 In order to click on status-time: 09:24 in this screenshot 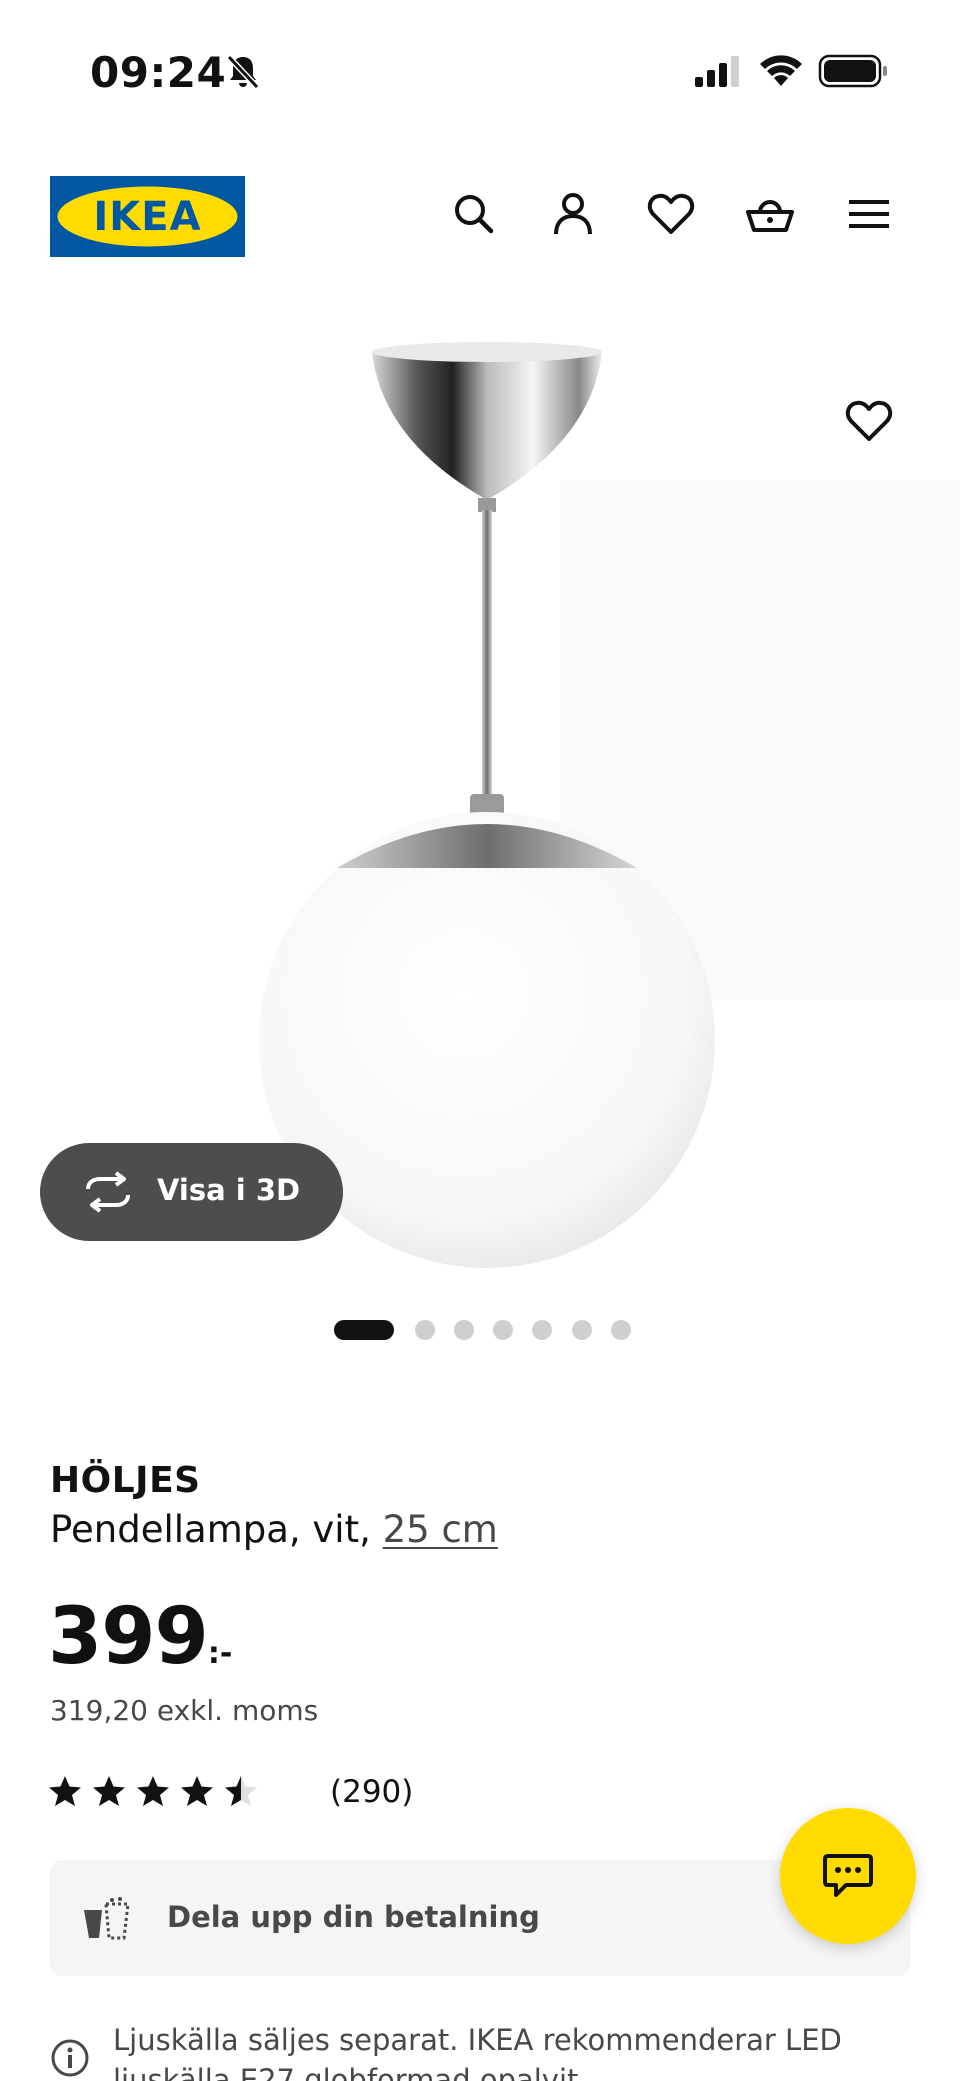, I will do `click(158, 72)`.